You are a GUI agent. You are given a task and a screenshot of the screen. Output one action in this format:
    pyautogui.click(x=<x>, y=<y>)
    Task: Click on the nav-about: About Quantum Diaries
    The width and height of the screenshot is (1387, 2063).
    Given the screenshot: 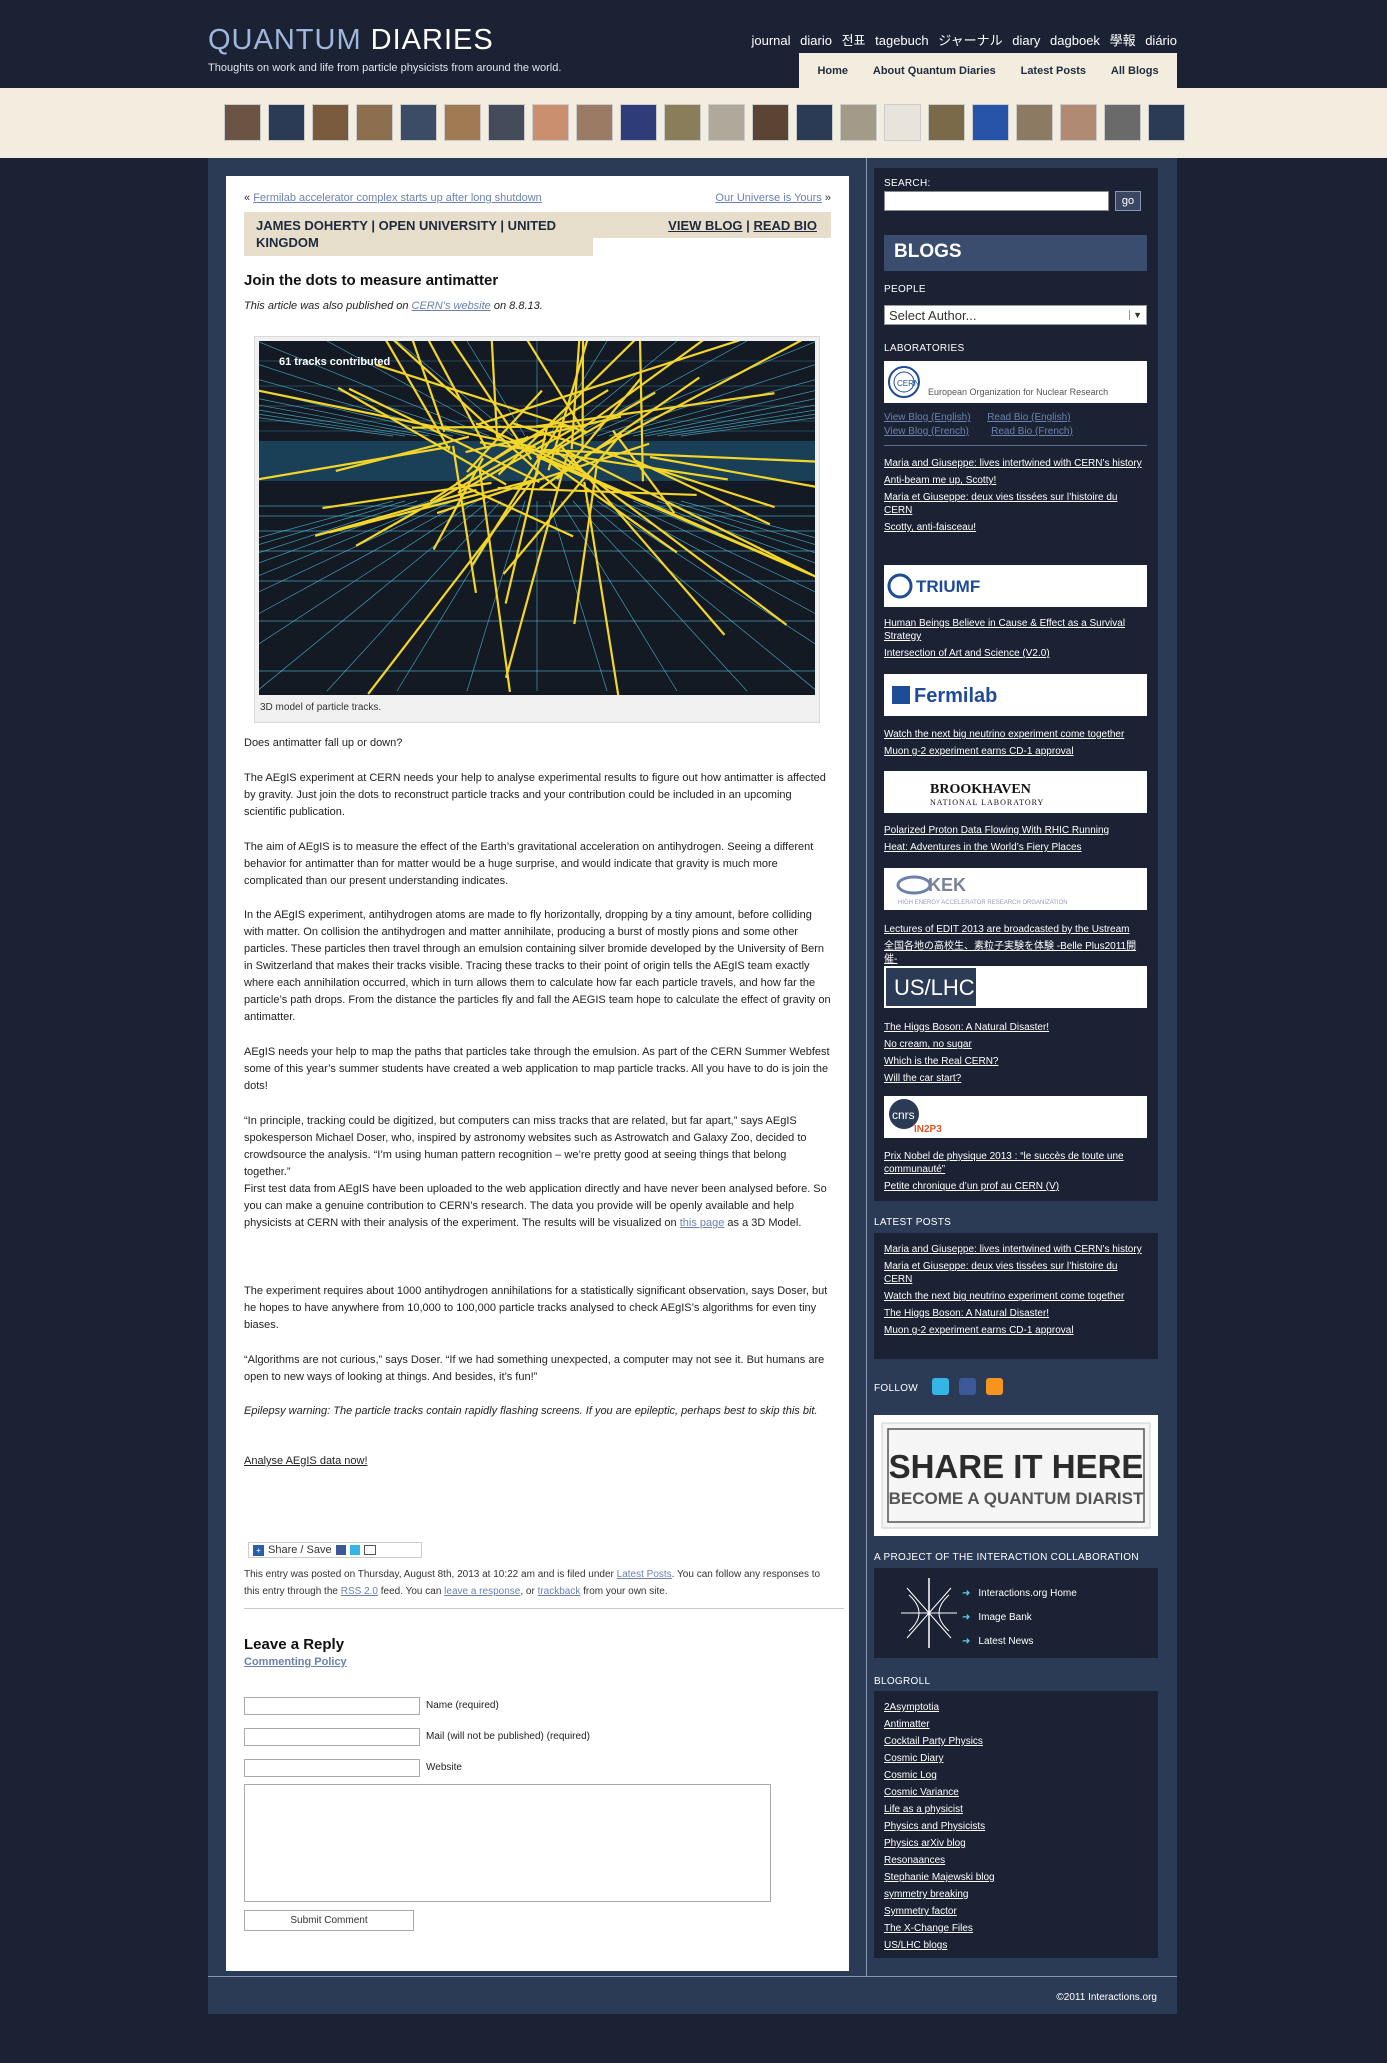 What is the action you would take?
    pyautogui.click(x=934, y=71)
    